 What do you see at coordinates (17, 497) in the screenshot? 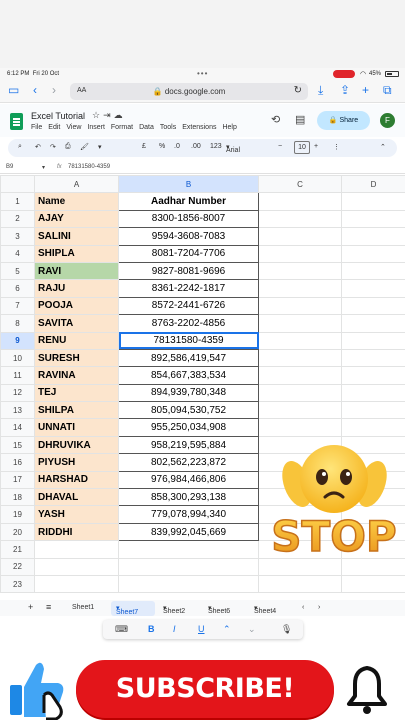
I see `row-header: 18` at bounding box center [17, 497].